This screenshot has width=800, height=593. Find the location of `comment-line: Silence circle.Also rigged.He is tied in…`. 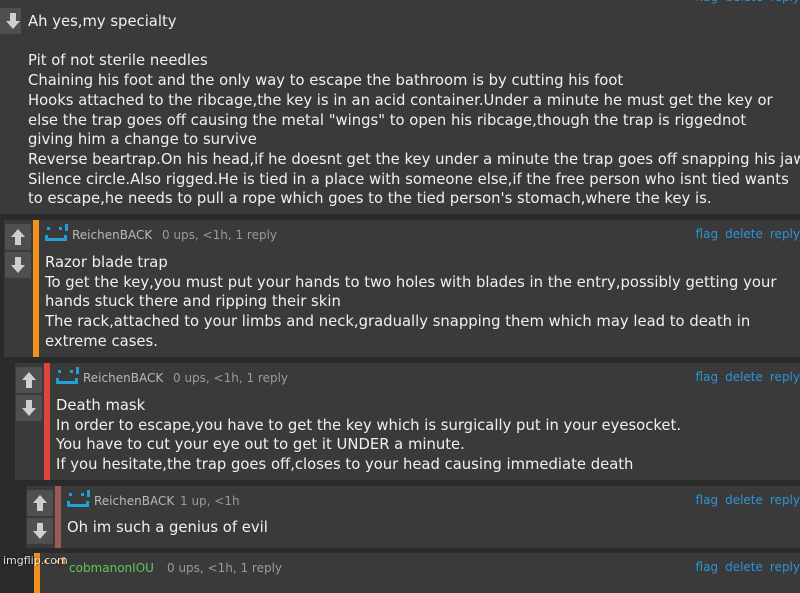

comment-line: Silence circle.Also rigged.He is tied in… is located at coordinates (408, 189).